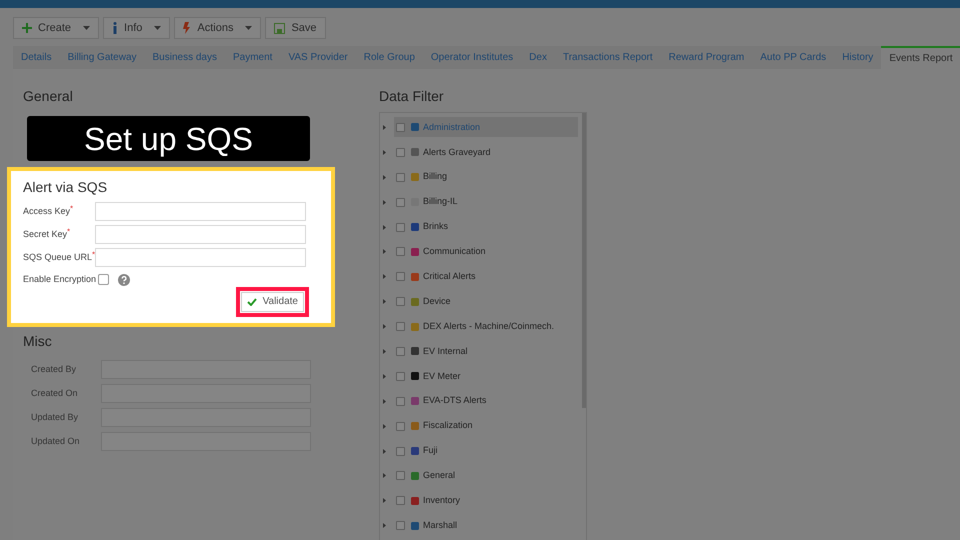 This screenshot has height=540, width=960. Describe the element at coordinates (412, 96) in the screenshot. I see `section-title: Data Filter` at that location.